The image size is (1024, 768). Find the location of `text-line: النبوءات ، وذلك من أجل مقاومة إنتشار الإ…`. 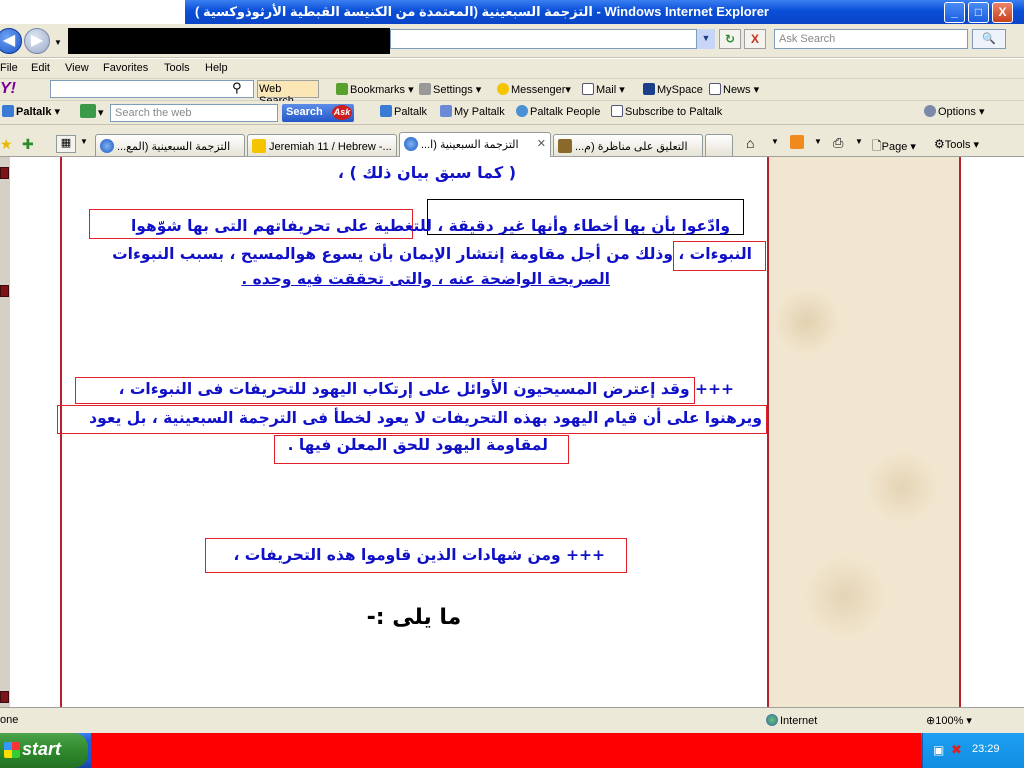

text-line: النبوءات ، وذلك من أجل مقاومة إنتشار الإ… is located at coordinates (432, 254).